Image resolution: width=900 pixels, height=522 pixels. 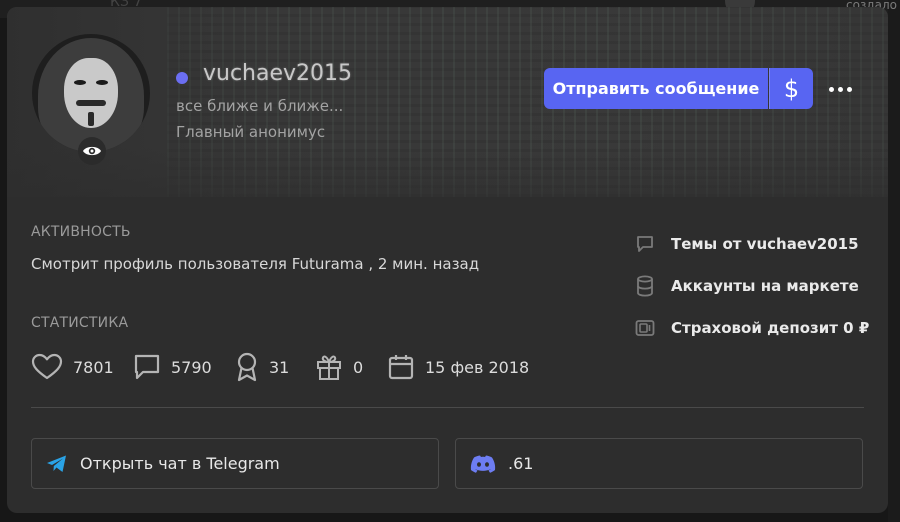 What do you see at coordinates (91, 103) in the screenshot?
I see `avatar-mustache` at bounding box center [91, 103].